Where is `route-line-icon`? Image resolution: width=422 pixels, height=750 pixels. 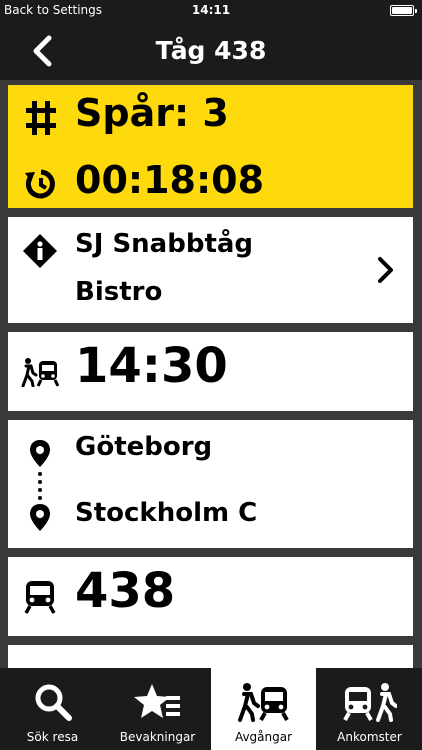
route-line-icon is located at coordinates (40, 488).